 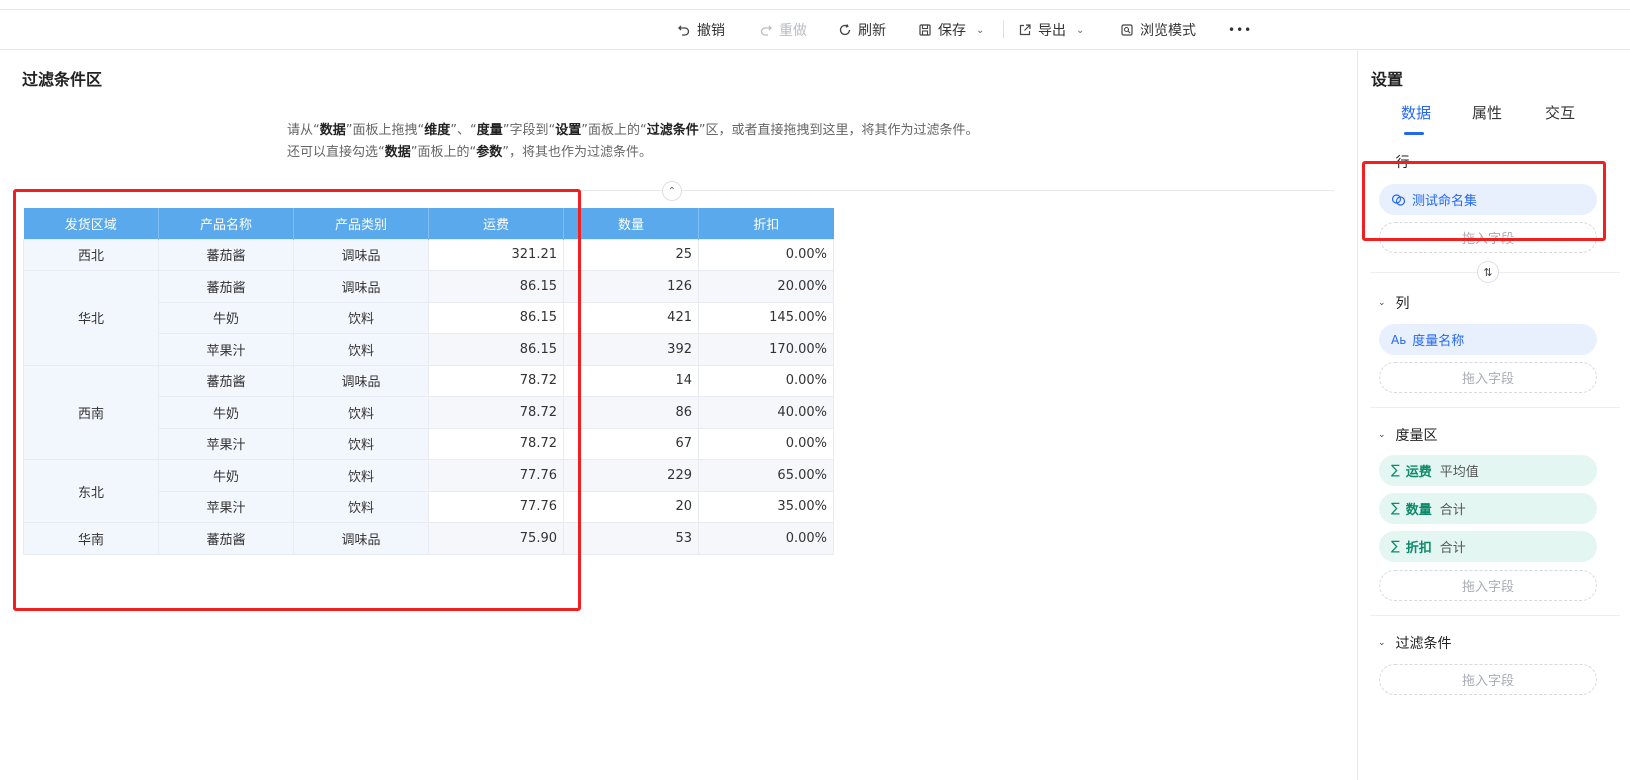 I want to click on chevron-up-icon: ⌃, so click(x=672, y=191).